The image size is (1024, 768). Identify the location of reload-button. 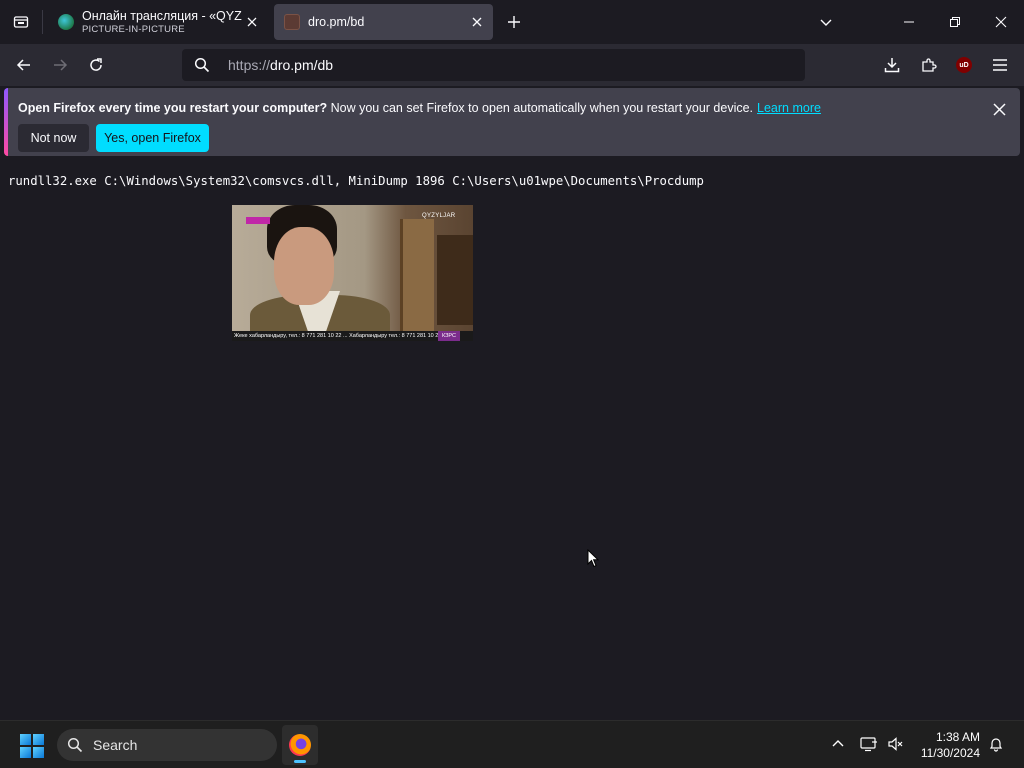
(96, 65).